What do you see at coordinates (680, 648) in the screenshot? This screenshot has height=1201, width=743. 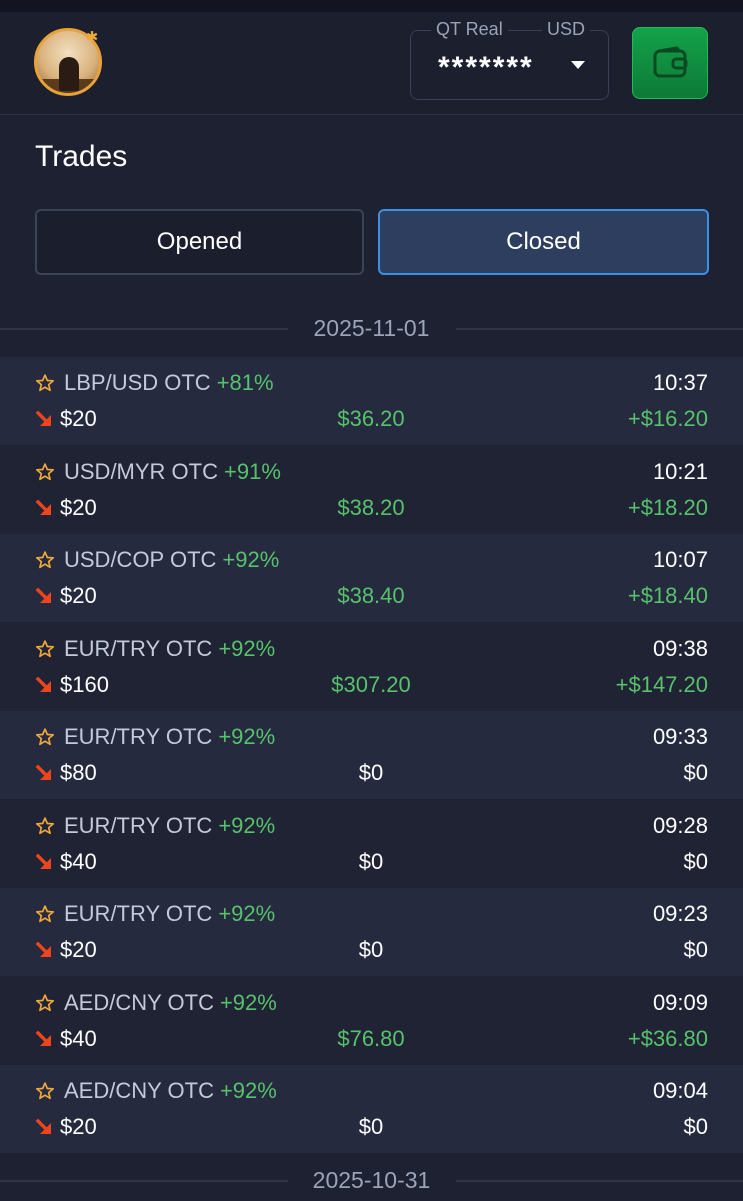 I see `trade-time: 09:38` at bounding box center [680, 648].